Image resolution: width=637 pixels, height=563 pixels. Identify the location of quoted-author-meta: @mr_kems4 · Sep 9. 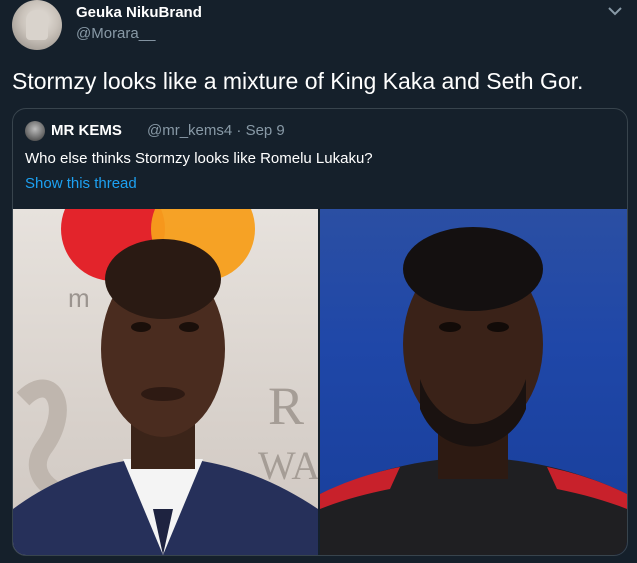
(216, 130).